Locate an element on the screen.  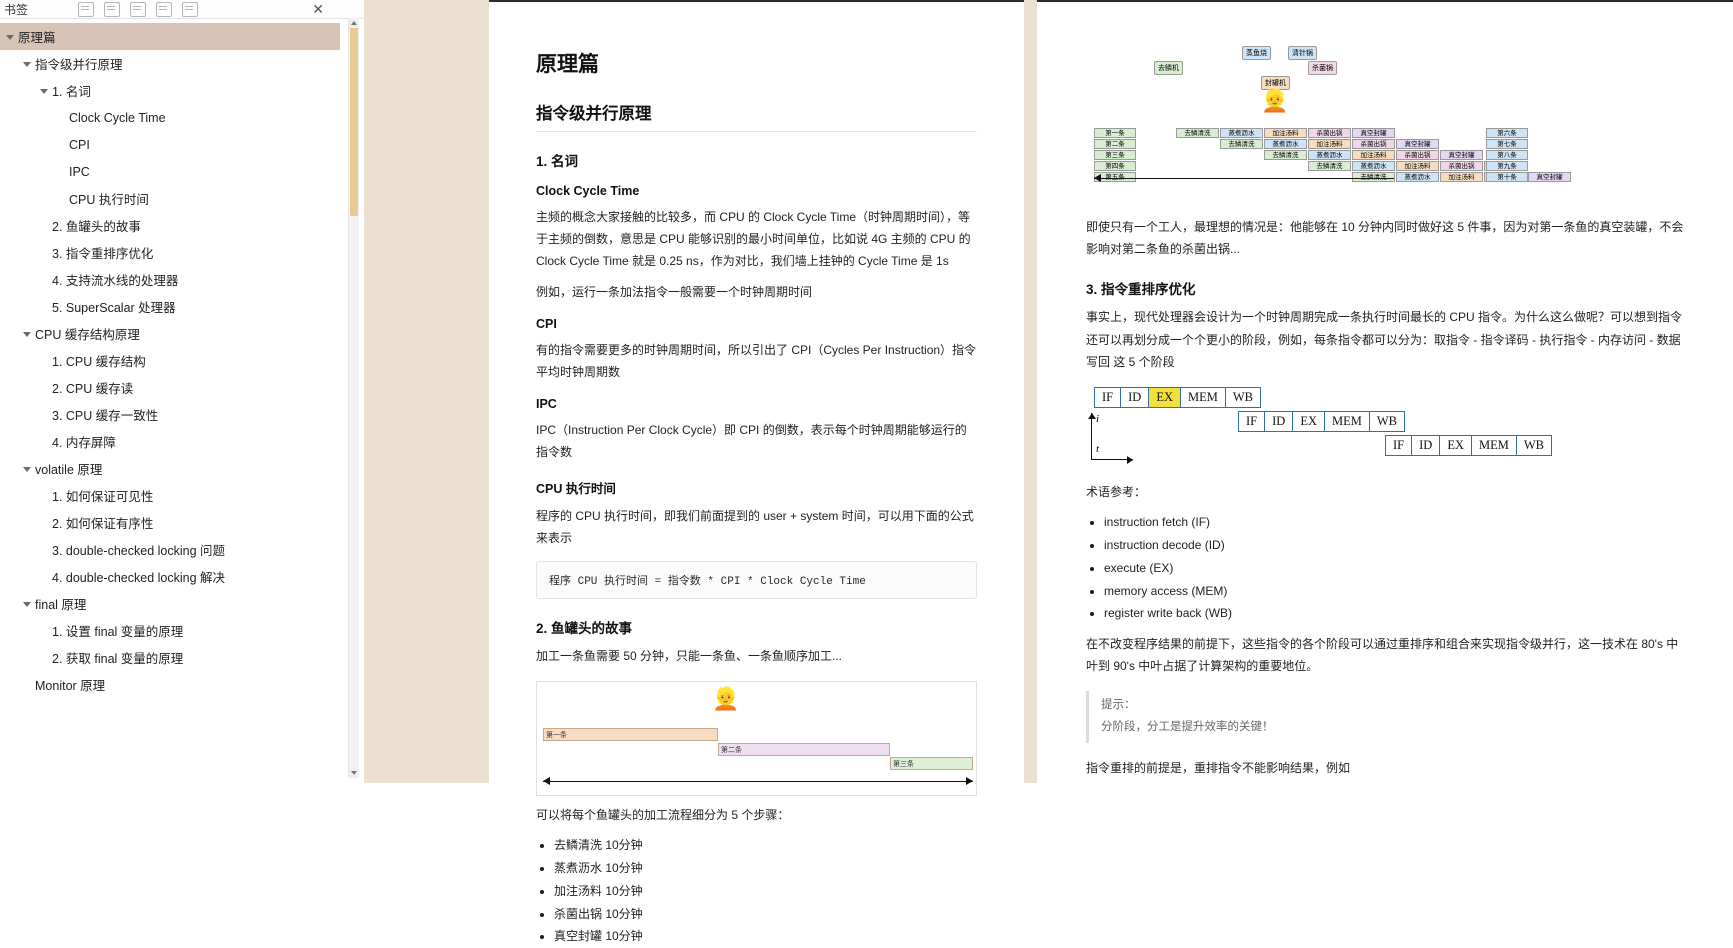
bookmark-item-label: 2. 如何保证有序性 is located at coordinates (103, 524).